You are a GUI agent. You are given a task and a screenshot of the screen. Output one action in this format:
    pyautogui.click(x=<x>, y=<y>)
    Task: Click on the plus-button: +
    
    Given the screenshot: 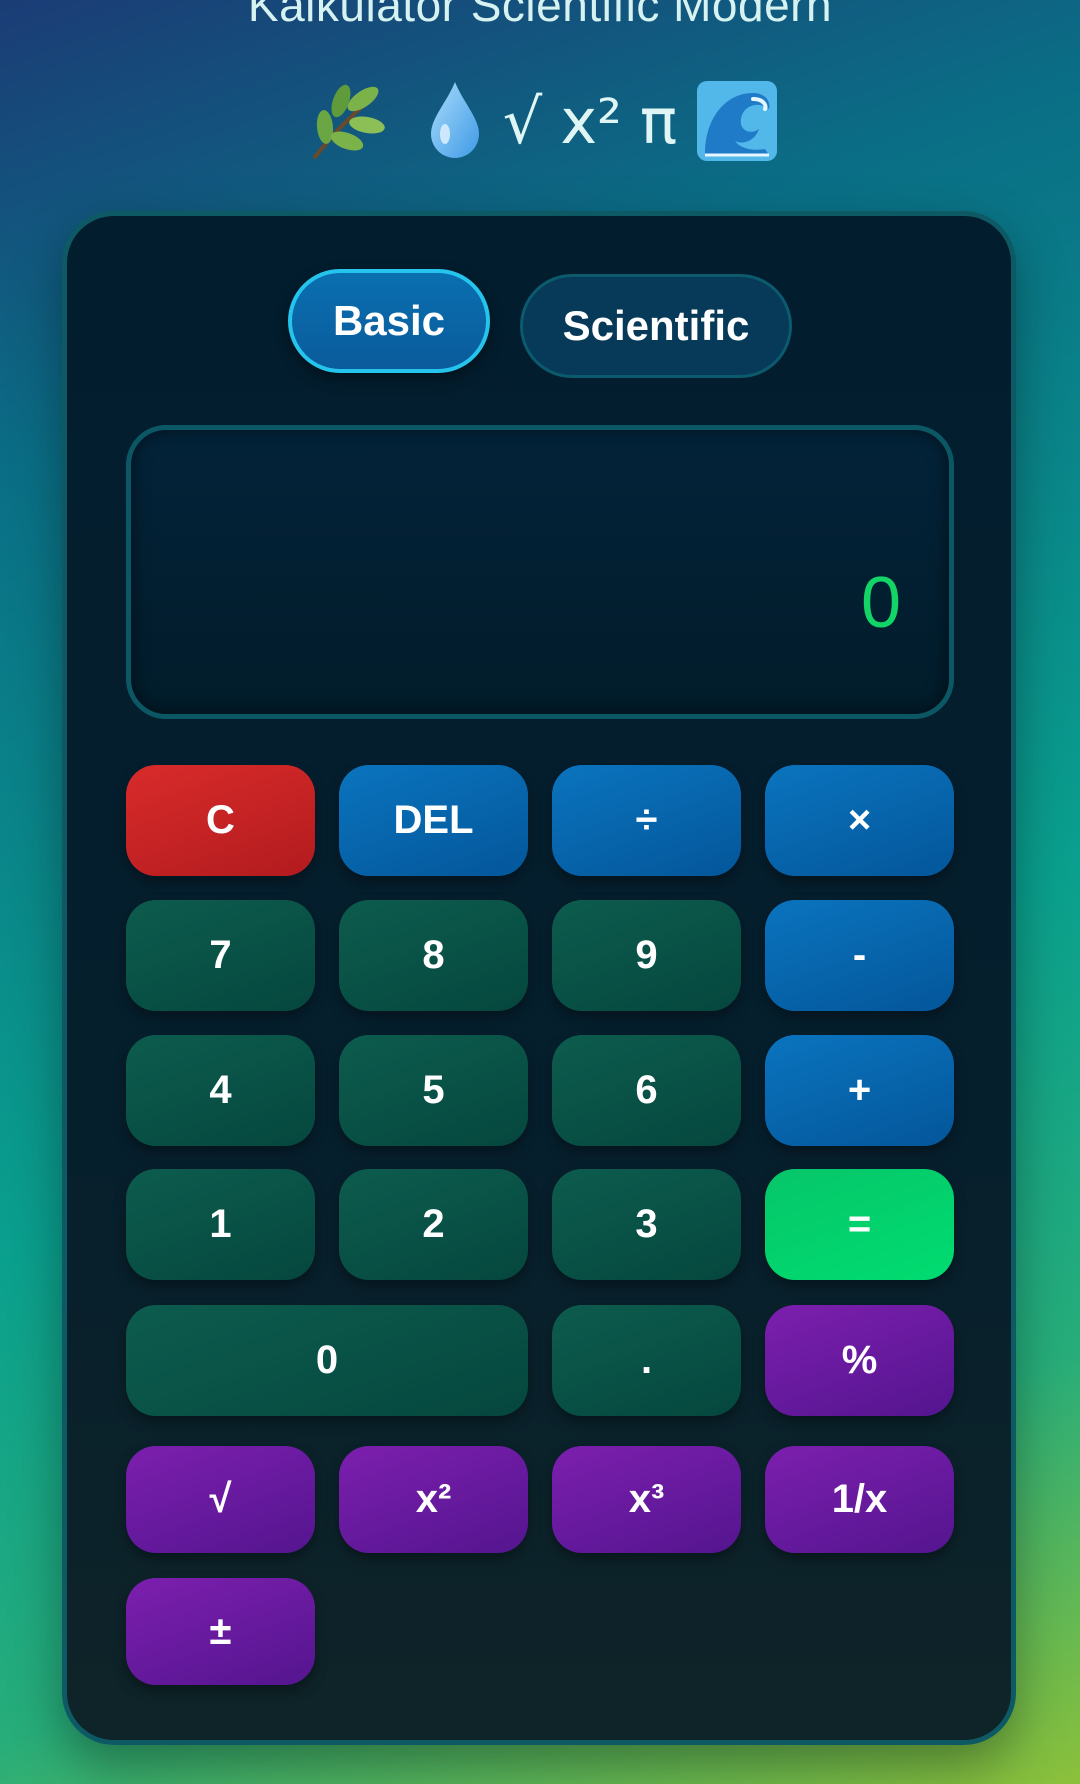 What is the action you would take?
    pyautogui.click(x=859, y=1090)
    